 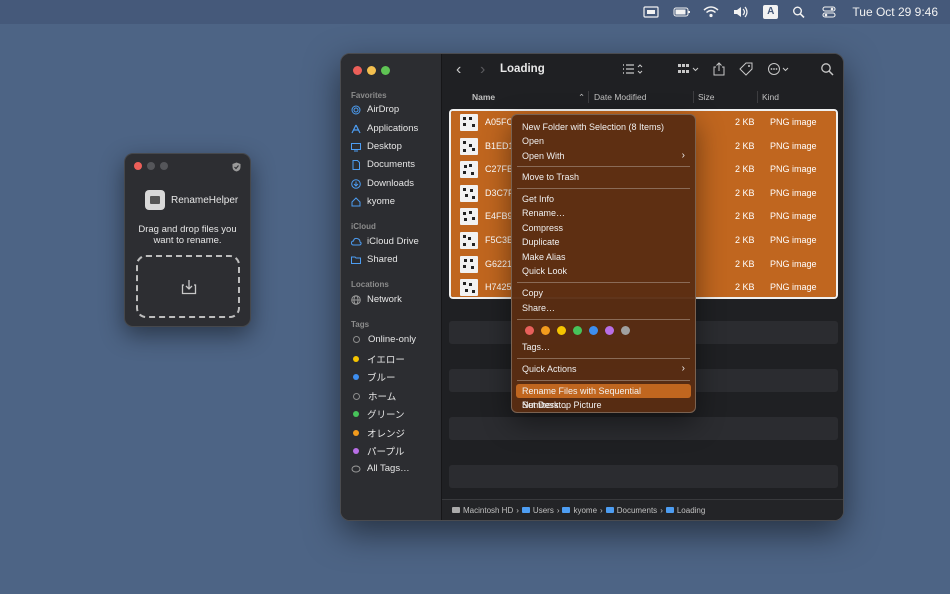 What do you see at coordinates (378, 359) in the screenshot?
I see `sidebar-tag-yellow: イエロー` at bounding box center [378, 359].